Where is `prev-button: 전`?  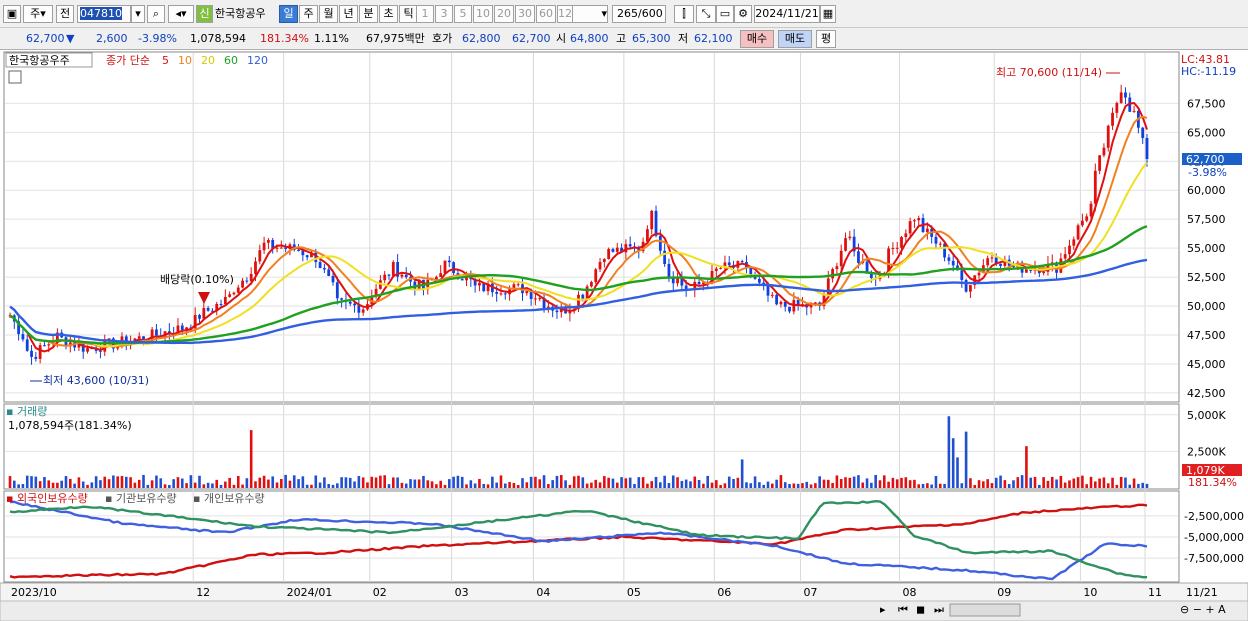
prev-button: 전 is located at coordinates (65, 14).